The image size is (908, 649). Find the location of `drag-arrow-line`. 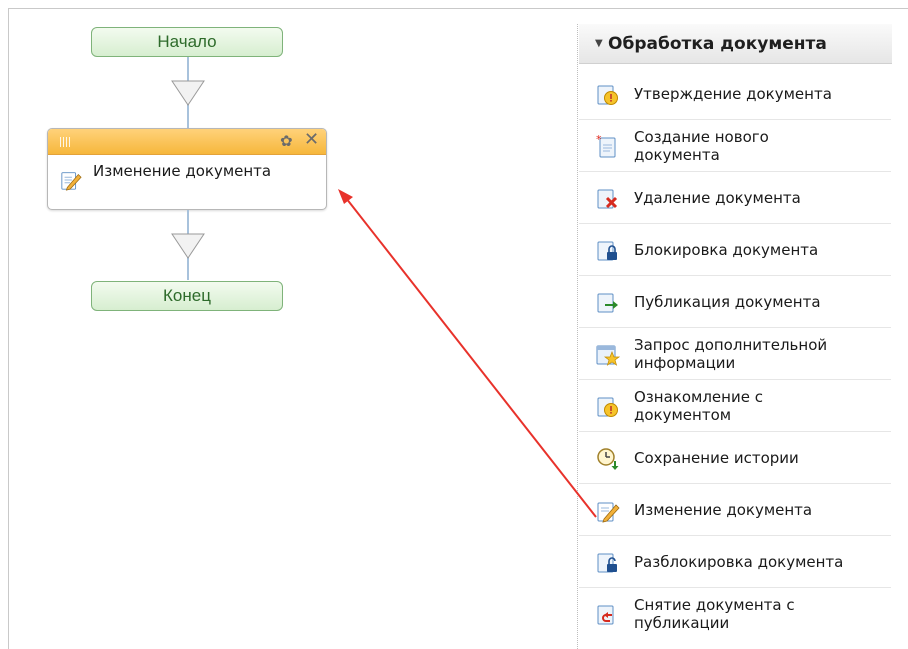

drag-arrow-line is located at coordinates (471, 357).